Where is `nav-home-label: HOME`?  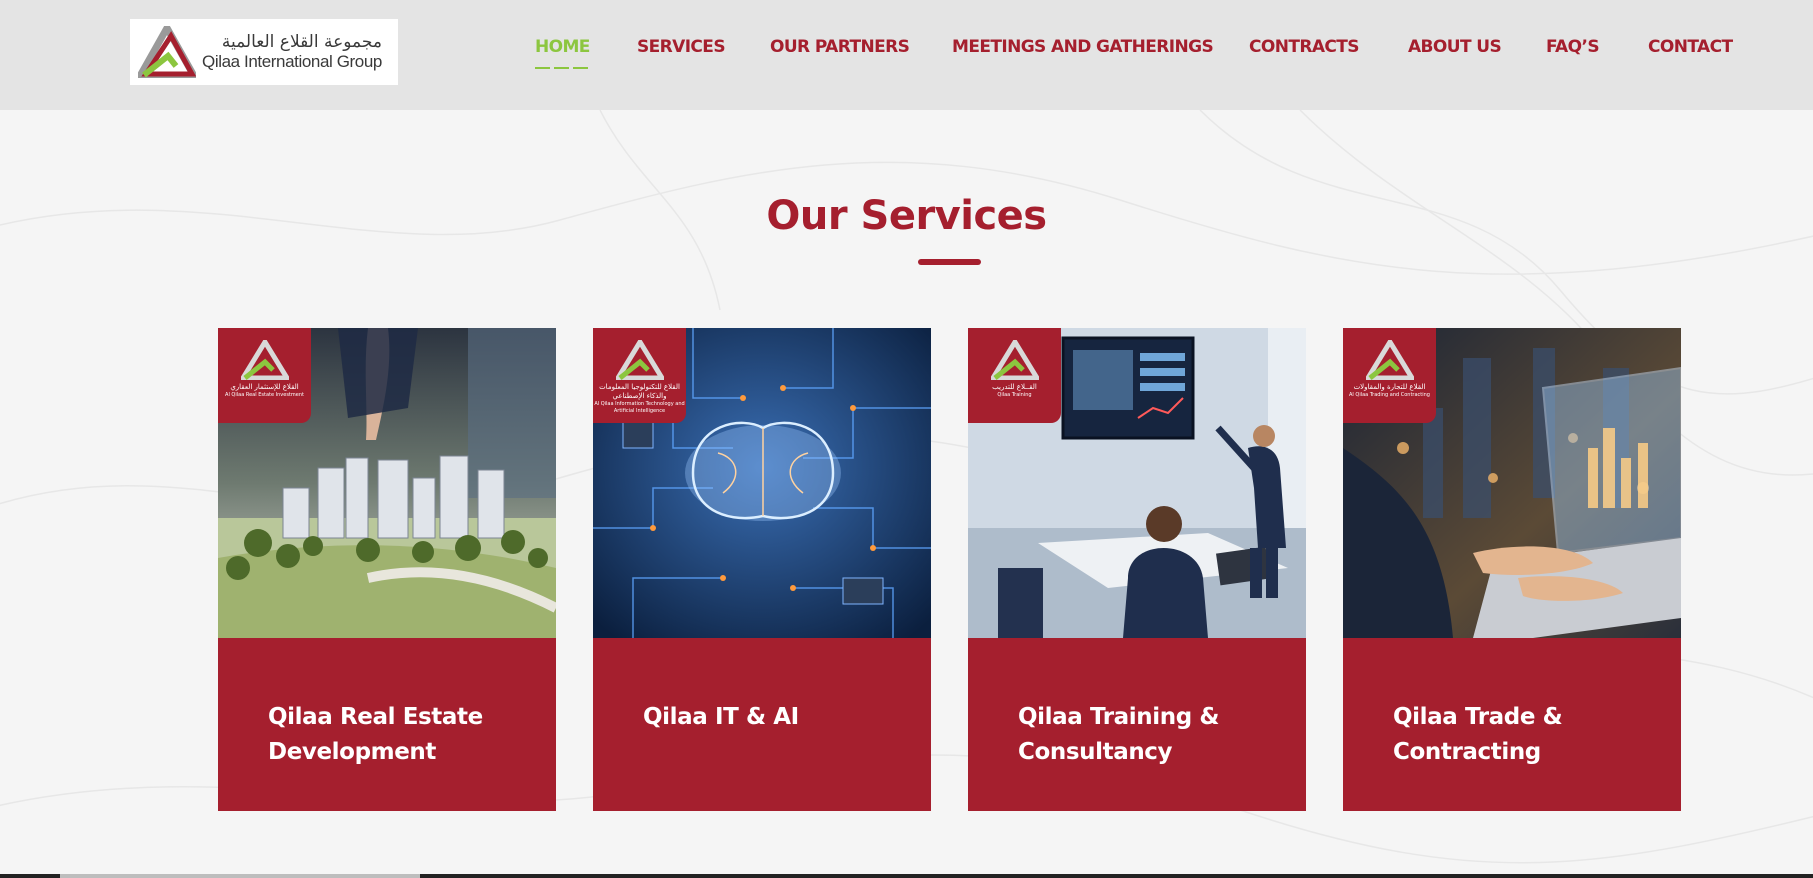
nav-home-label: HOME is located at coordinates (562, 47).